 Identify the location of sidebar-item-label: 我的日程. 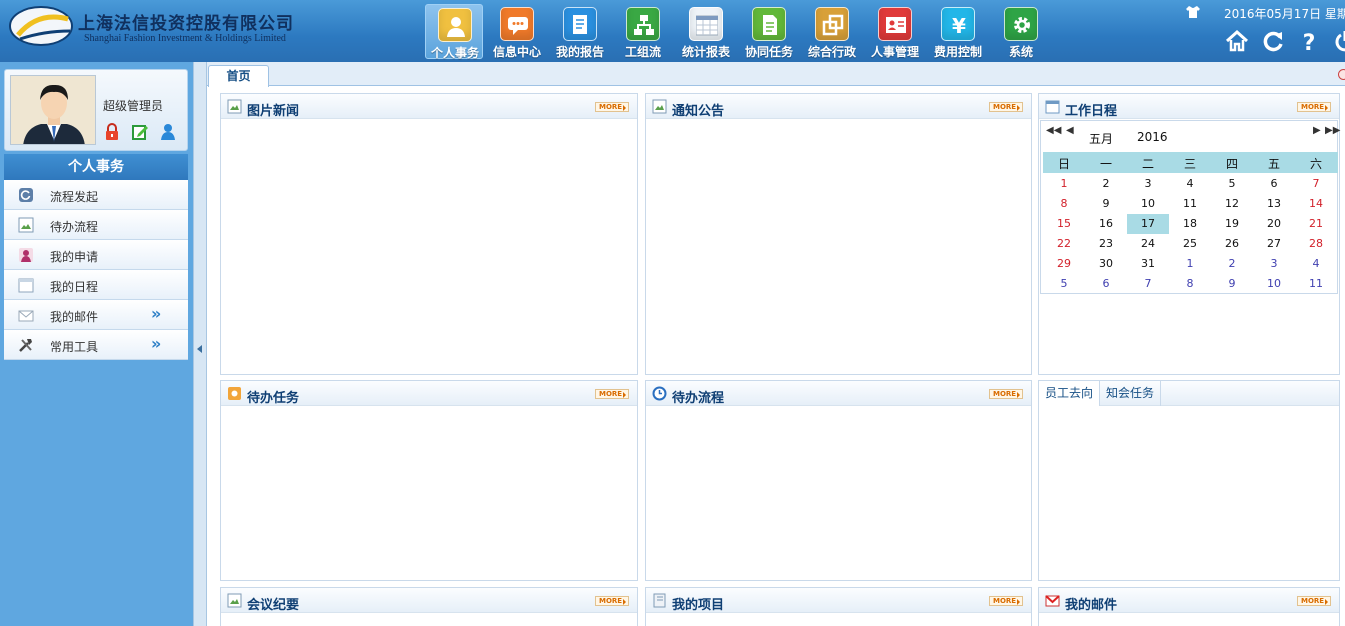
(74, 287).